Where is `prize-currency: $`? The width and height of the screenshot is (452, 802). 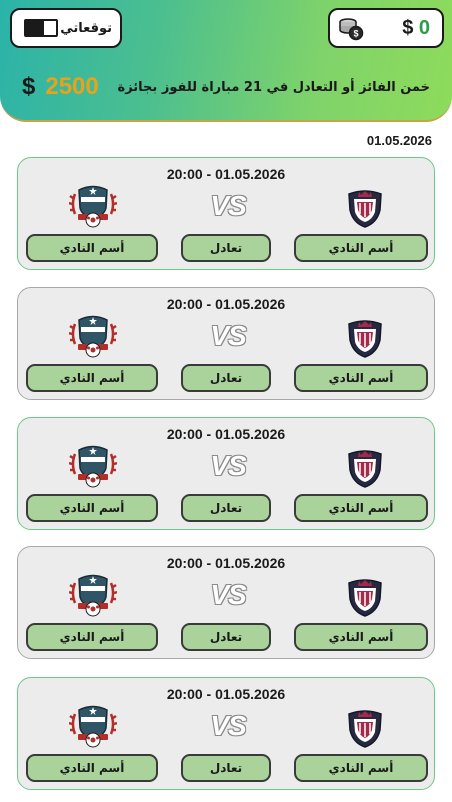
prize-currency: $ is located at coordinates (29, 86).